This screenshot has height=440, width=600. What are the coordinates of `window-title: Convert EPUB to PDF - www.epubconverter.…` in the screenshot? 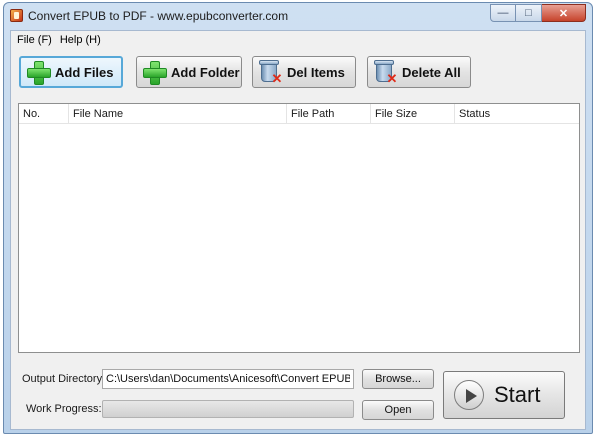 It's located at (158, 16).